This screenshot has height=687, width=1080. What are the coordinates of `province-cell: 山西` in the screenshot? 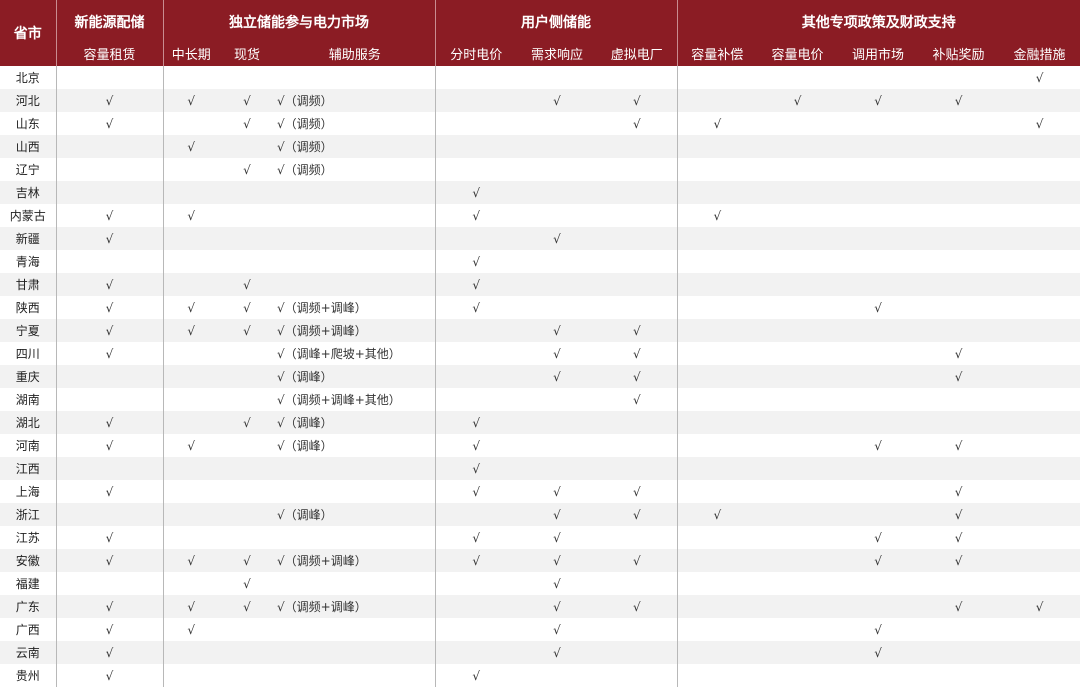 It's located at (28, 146).